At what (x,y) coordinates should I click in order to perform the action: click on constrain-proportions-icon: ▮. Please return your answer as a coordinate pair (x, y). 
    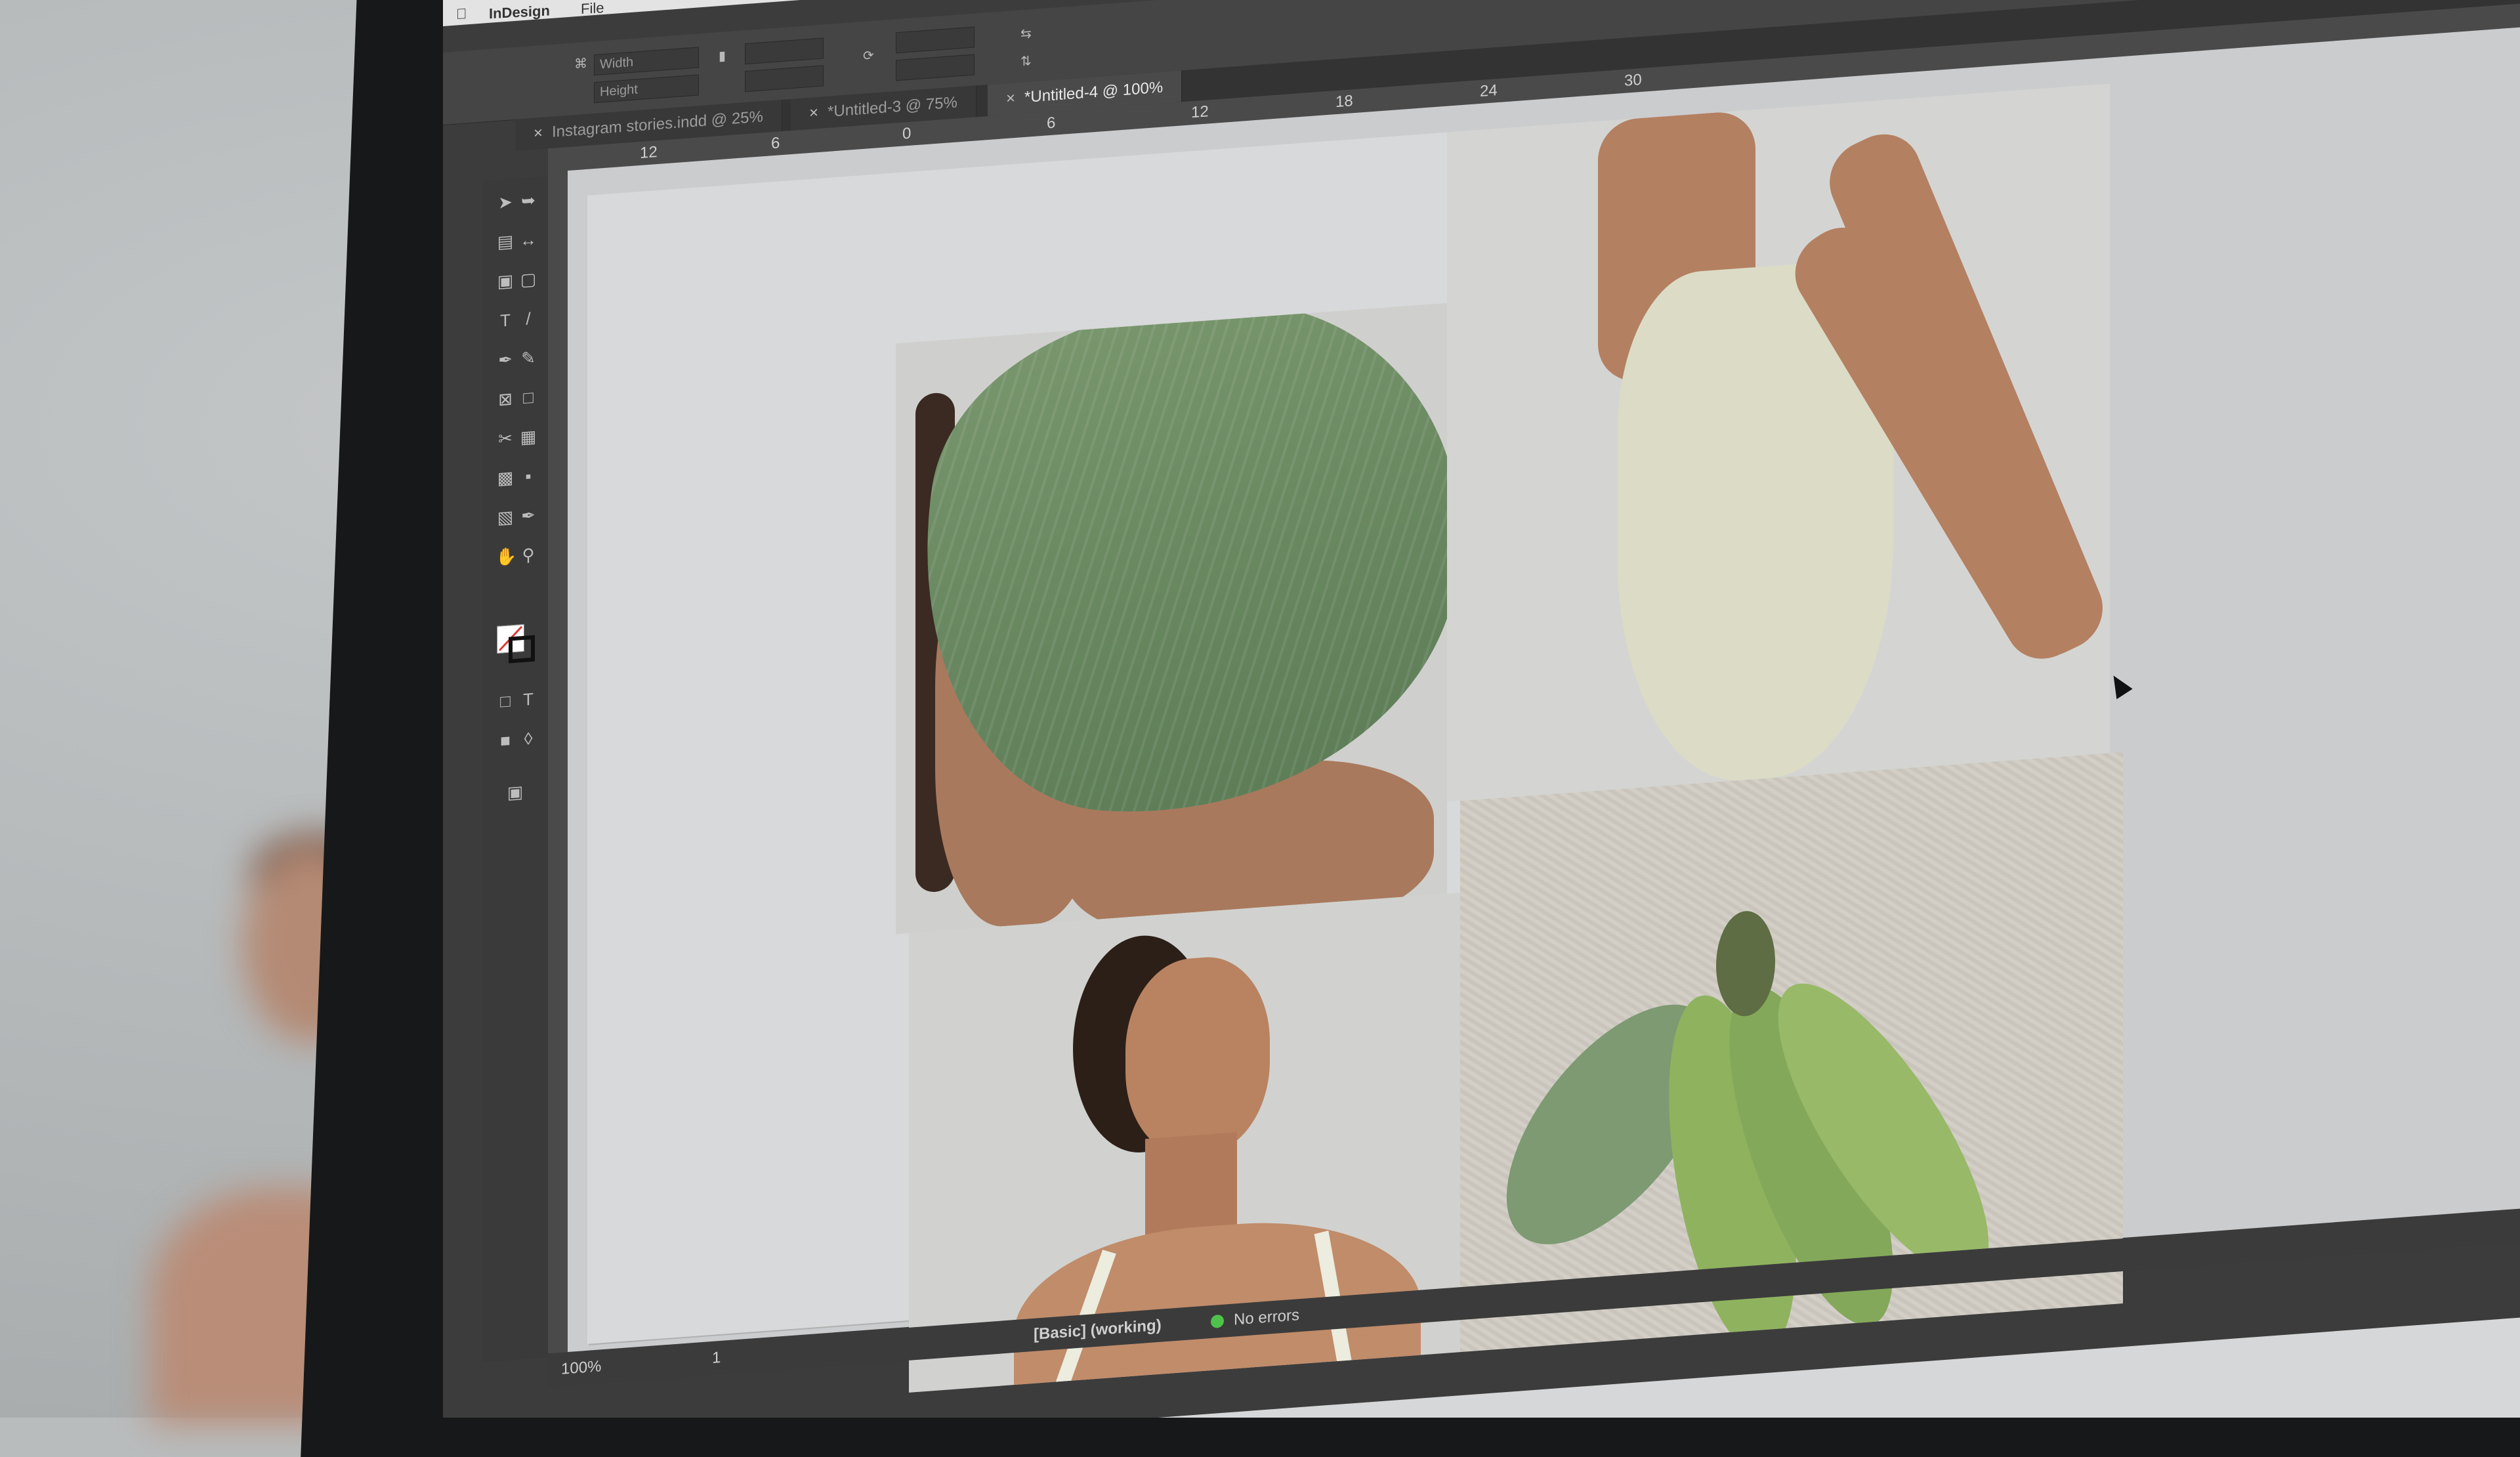
    Looking at the image, I should click on (722, 55).